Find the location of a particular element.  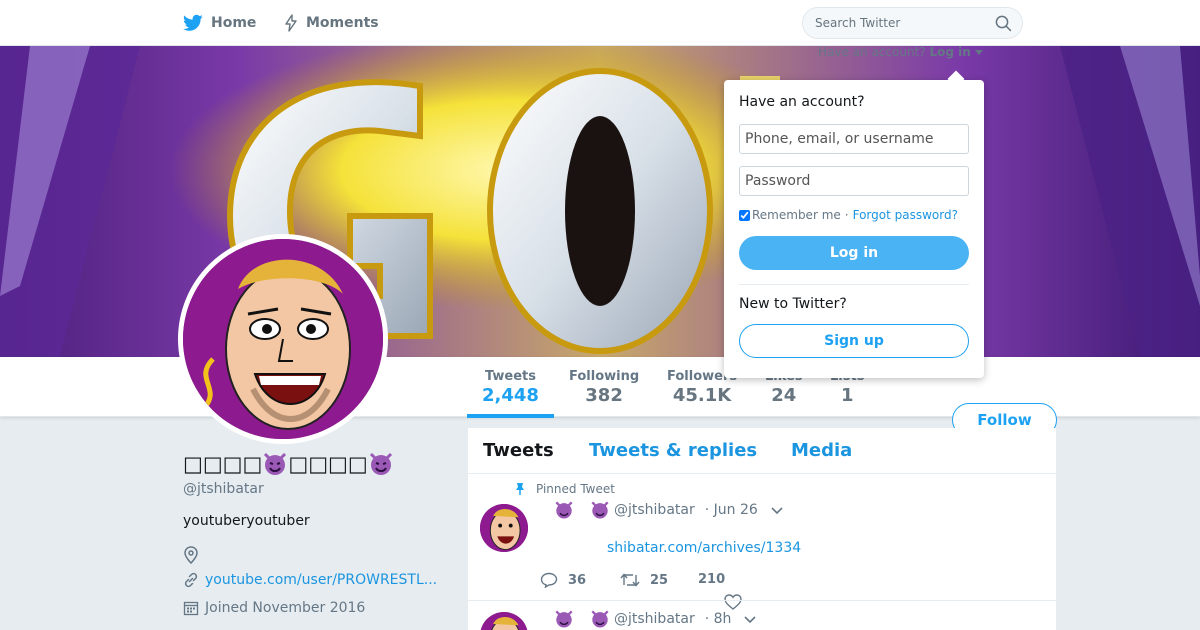

stat-value: 382 is located at coordinates (604, 395).